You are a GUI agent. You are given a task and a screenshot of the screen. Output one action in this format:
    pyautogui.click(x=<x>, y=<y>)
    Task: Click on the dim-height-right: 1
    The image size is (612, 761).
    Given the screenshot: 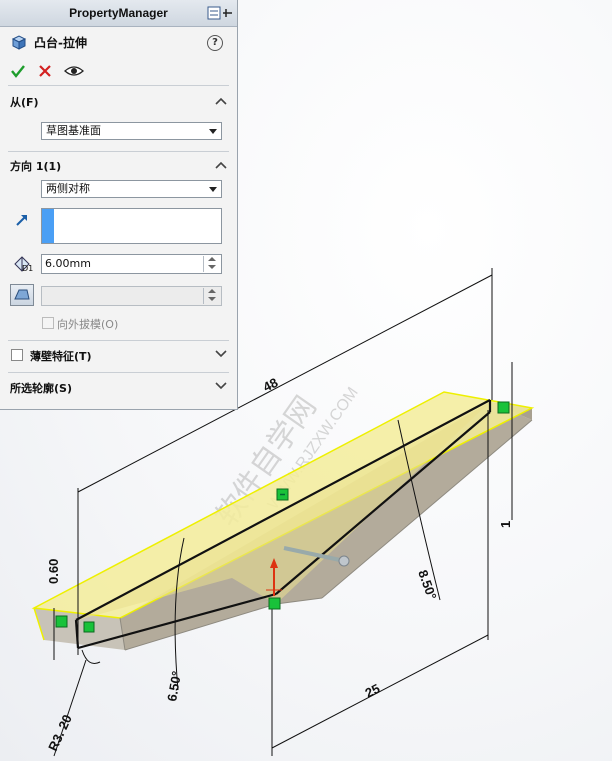 What is the action you would take?
    pyautogui.click(x=505, y=524)
    